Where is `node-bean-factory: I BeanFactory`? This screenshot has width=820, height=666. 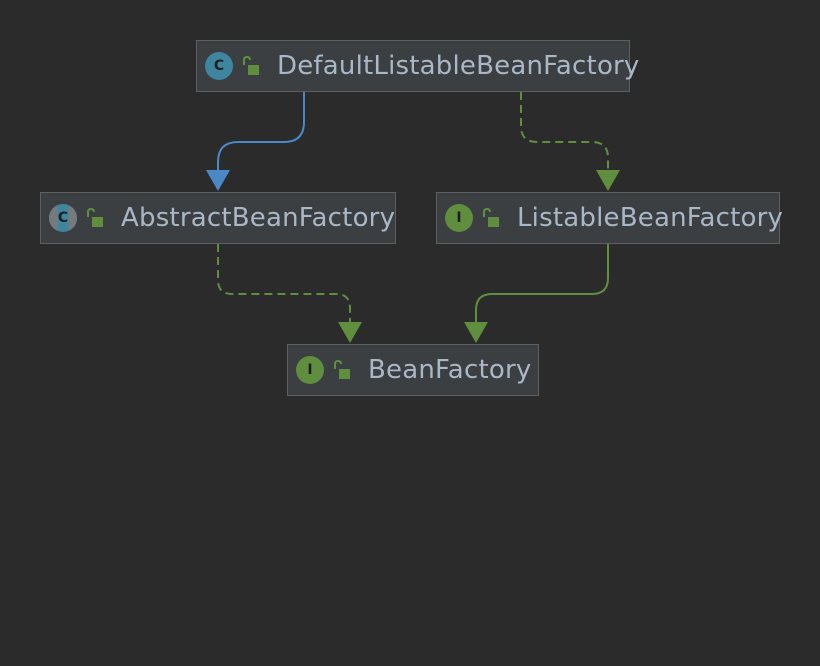
node-bean-factory: I BeanFactory is located at coordinates (413, 370).